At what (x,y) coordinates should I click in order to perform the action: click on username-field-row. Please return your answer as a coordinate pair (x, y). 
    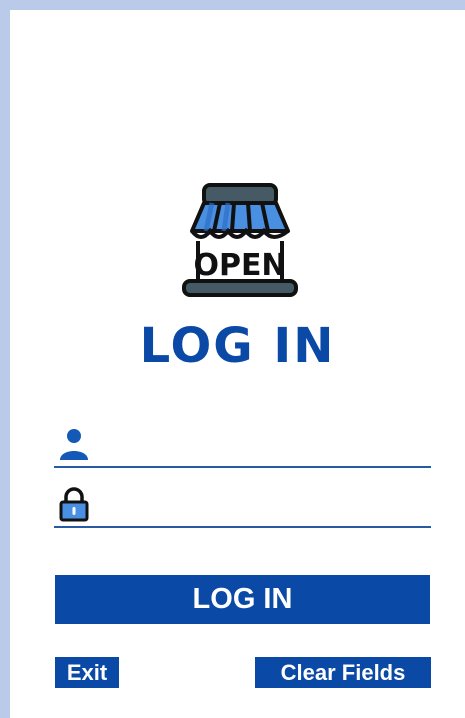
    Looking at the image, I should click on (243, 445).